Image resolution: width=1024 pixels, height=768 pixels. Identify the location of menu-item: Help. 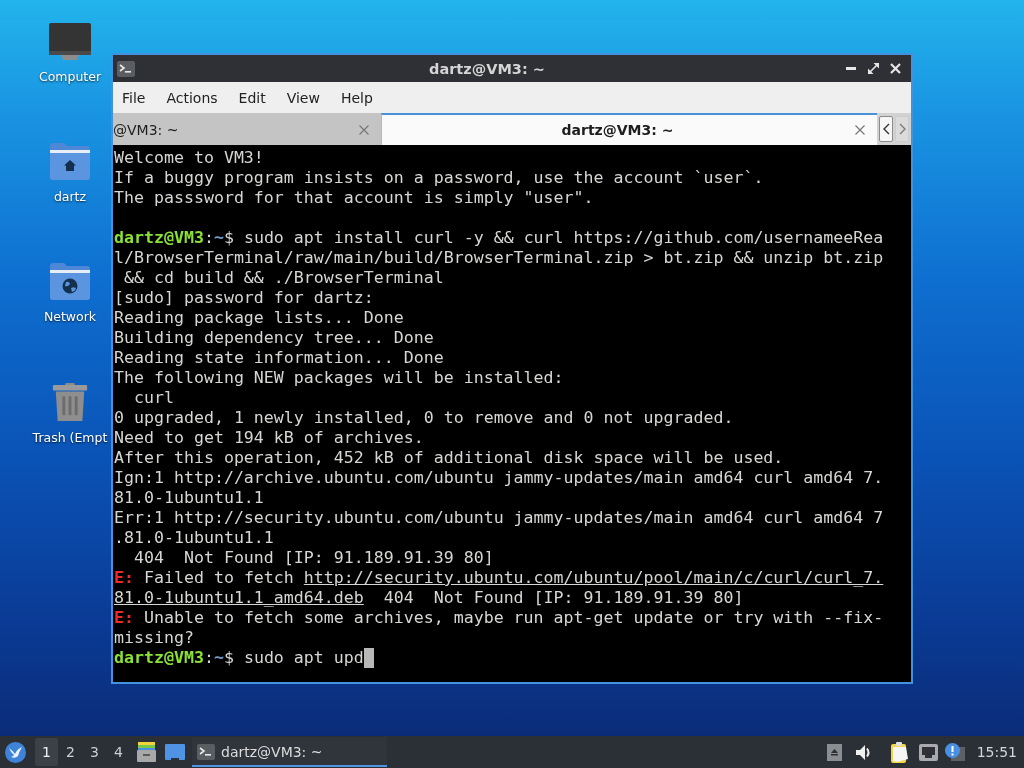
(356, 97).